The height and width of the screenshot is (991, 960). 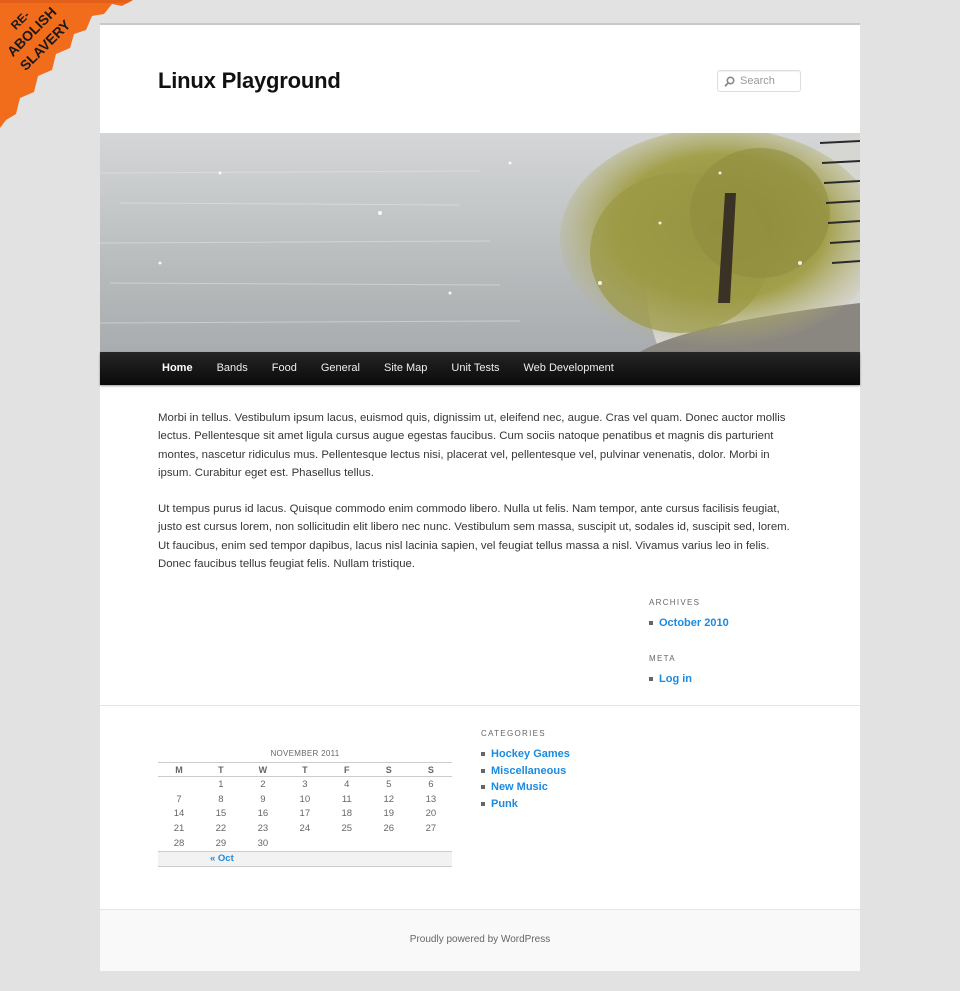 What do you see at coordinates (729, 81) in the screenshot?
I see `search-icon` at bounding box center [729, 81].